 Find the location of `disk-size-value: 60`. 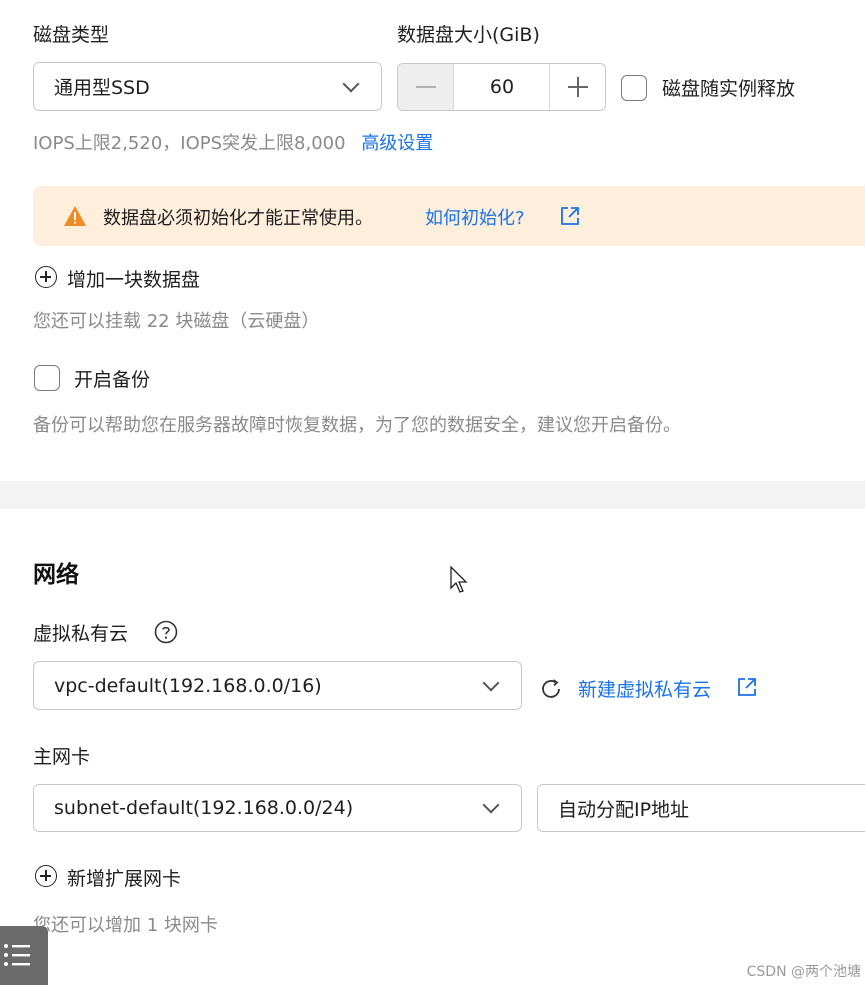

disk-size-value: 60 is located at coordinates (502, 87).